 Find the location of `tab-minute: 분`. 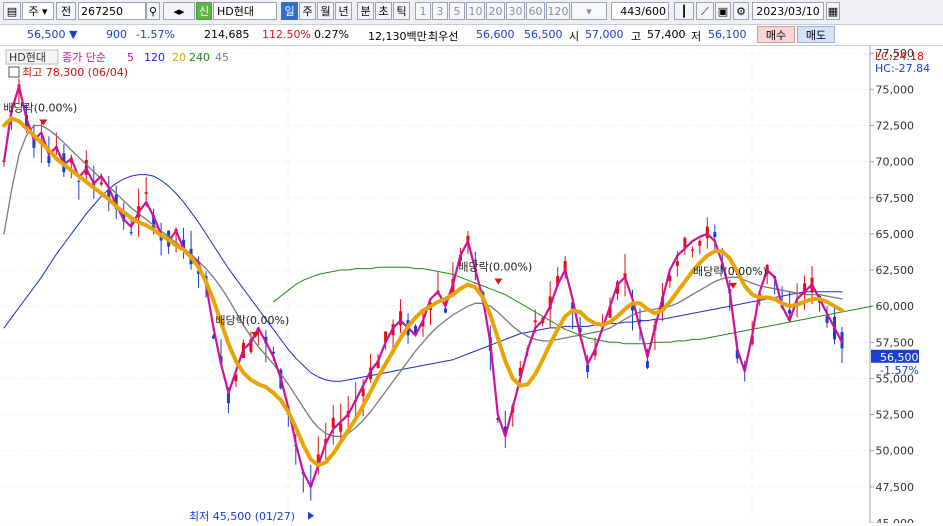

tab-minute: 분 is located at coordinates (365, 11).